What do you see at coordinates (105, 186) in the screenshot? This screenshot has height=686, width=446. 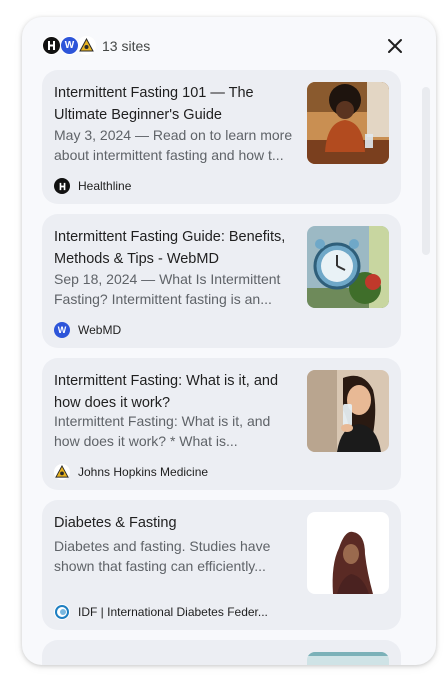 I see `source-name: Healthline` at bounding box center [105, 186].